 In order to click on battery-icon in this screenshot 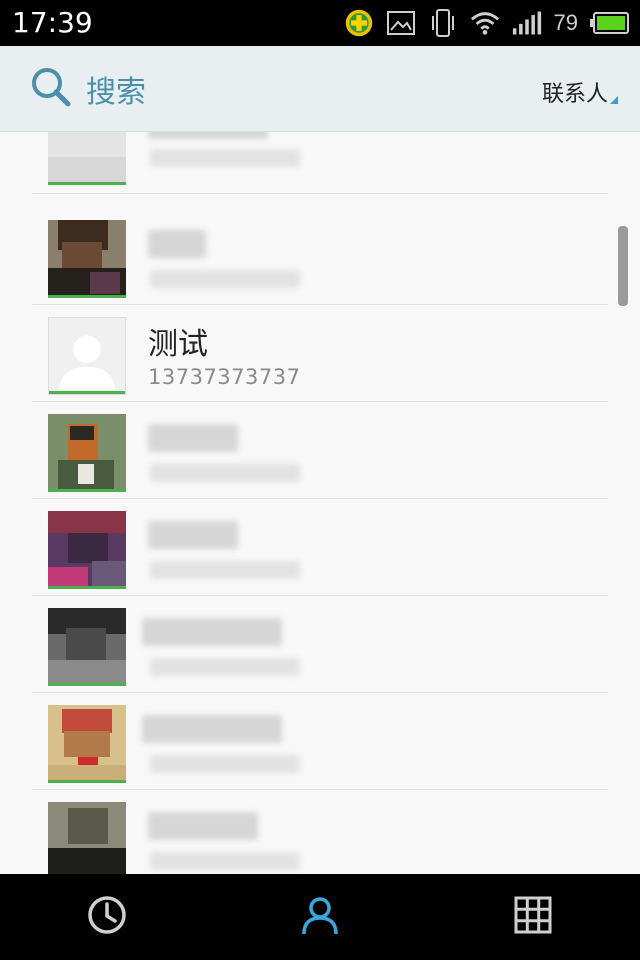, I will do `click(610, 23)`.